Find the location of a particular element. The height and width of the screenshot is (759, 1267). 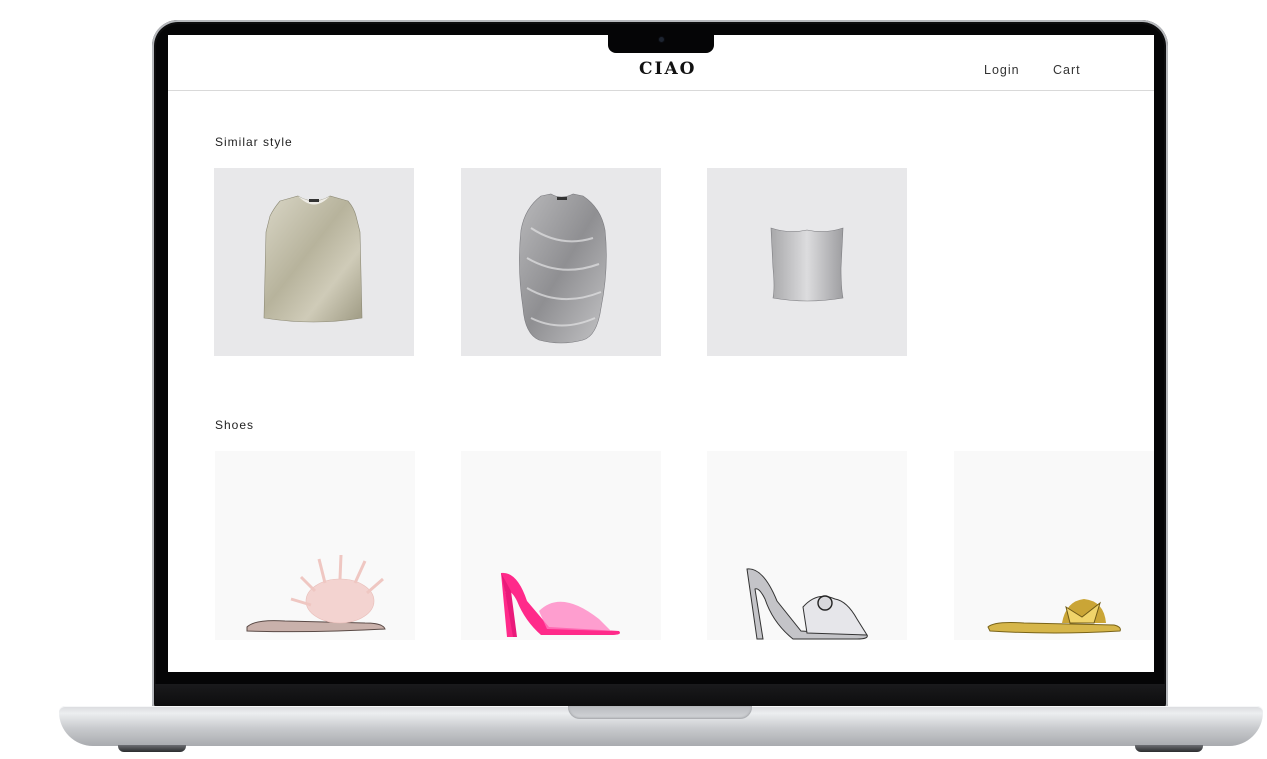

login-link: Login is located at coordinates (1002, 70).